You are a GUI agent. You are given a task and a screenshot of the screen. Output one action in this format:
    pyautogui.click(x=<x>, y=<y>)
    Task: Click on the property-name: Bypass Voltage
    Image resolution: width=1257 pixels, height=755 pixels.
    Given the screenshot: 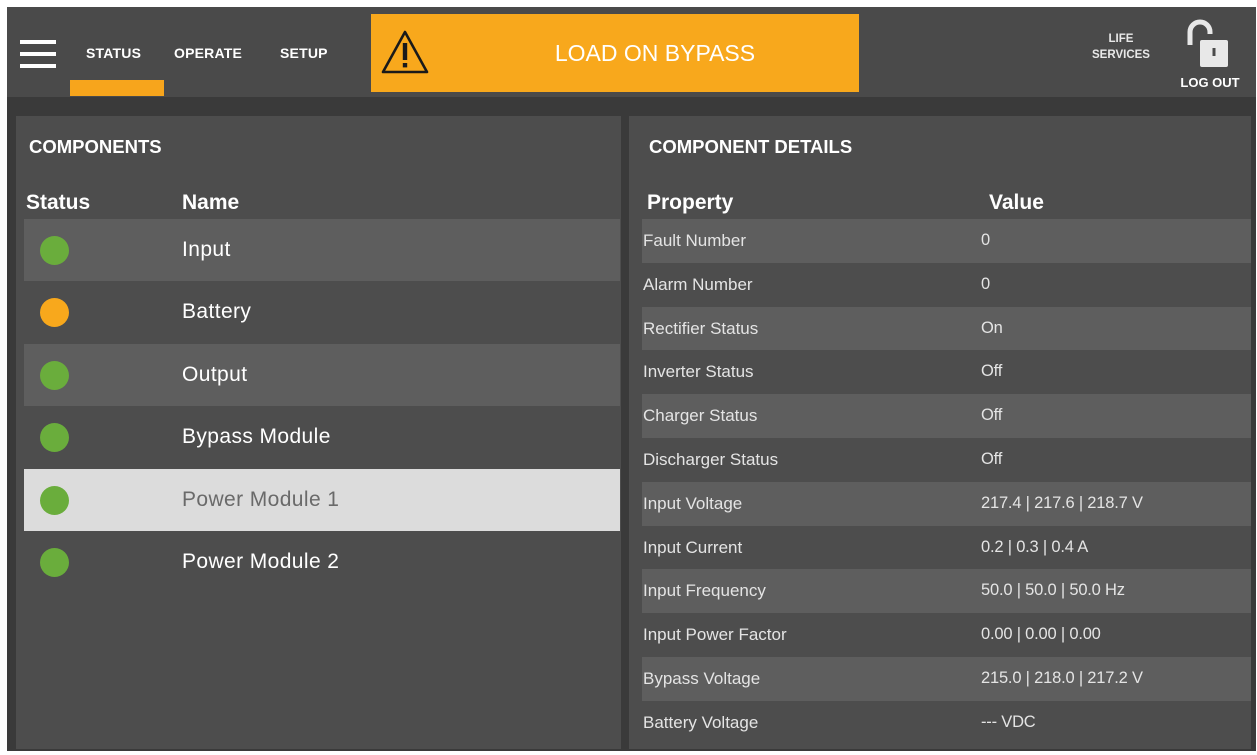 What is the action you would take?
    pyautogui.click(x=702, y=678)
    